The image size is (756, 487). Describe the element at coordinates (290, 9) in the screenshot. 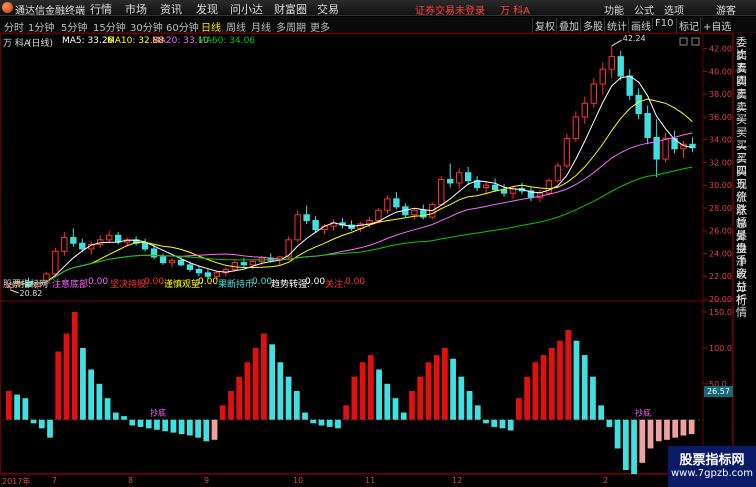

I see `menu-item-wealth: 财富圈` at that location.